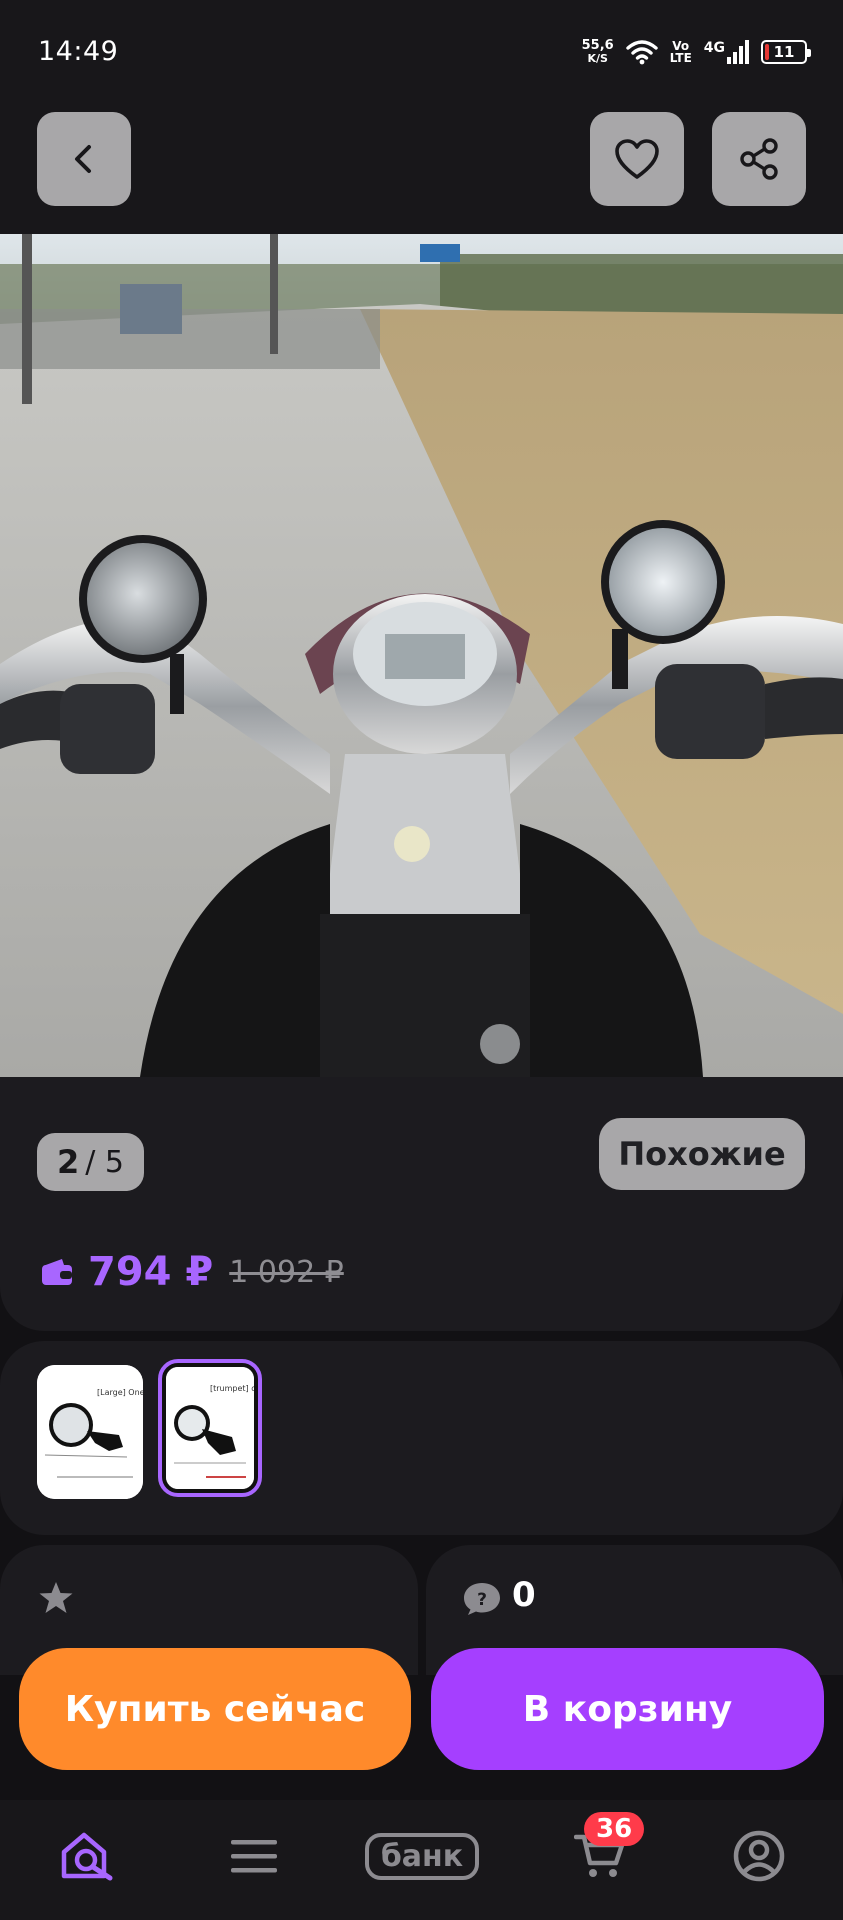 The height and width of the screenshot is (1920, 843). I want to click on battery-icon: 11, so click(786, 52).